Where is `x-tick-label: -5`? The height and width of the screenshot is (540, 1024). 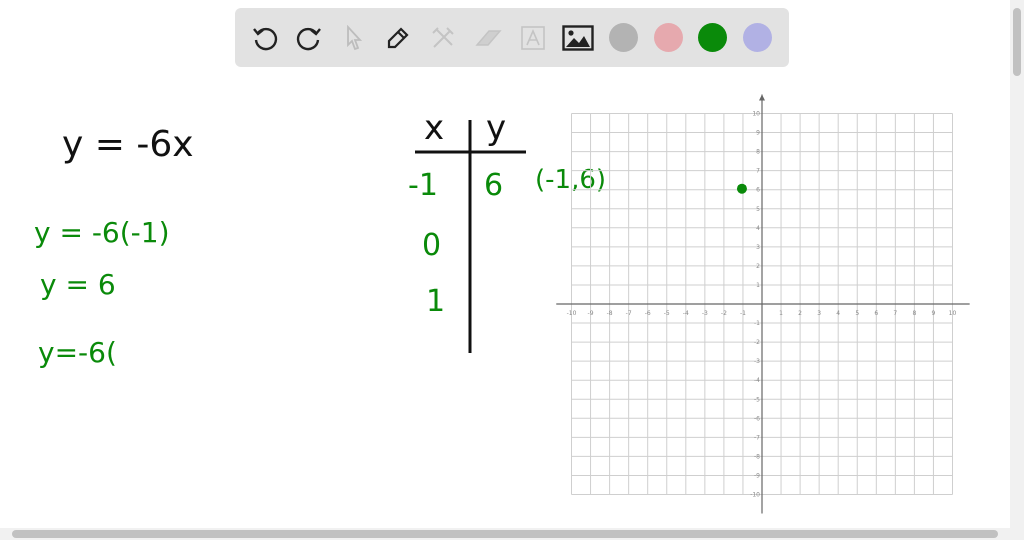
x-tick-label: -5 is located at coordinates (667, 313).